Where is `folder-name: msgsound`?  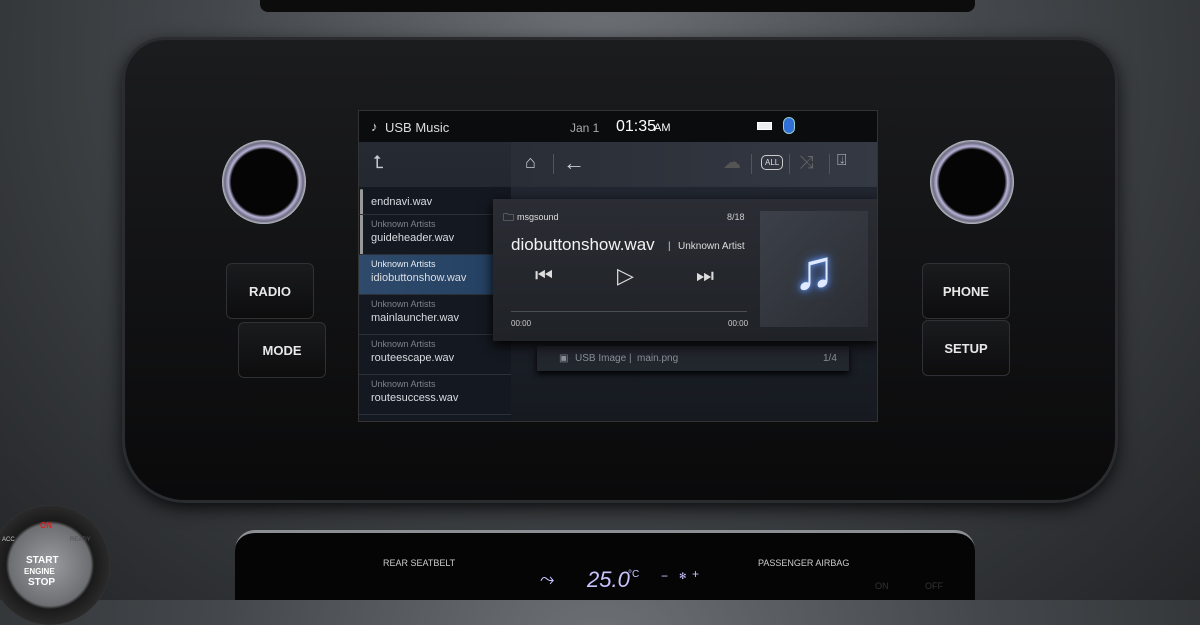
folder-name: msgsound is located at coordinates (538, 217).